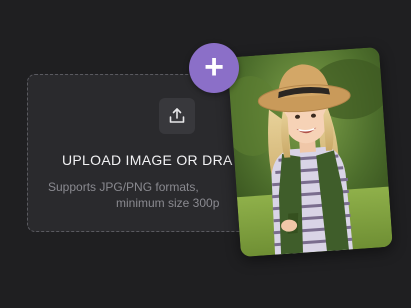  I want to click on upload-icon, so click(177, 115).